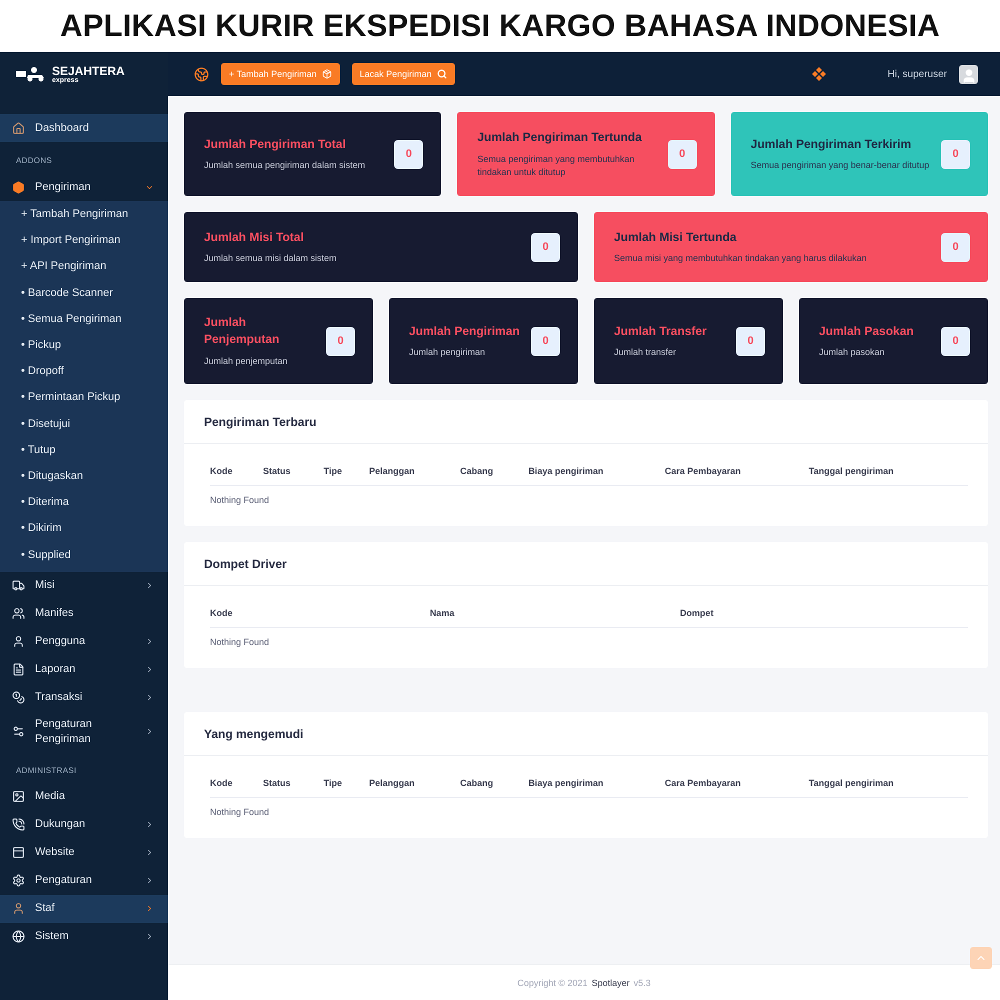  Describe the element at coordinates (465, 331) in the screenshot. I see `stat-title: Jumlah Pengiriman` at that location.